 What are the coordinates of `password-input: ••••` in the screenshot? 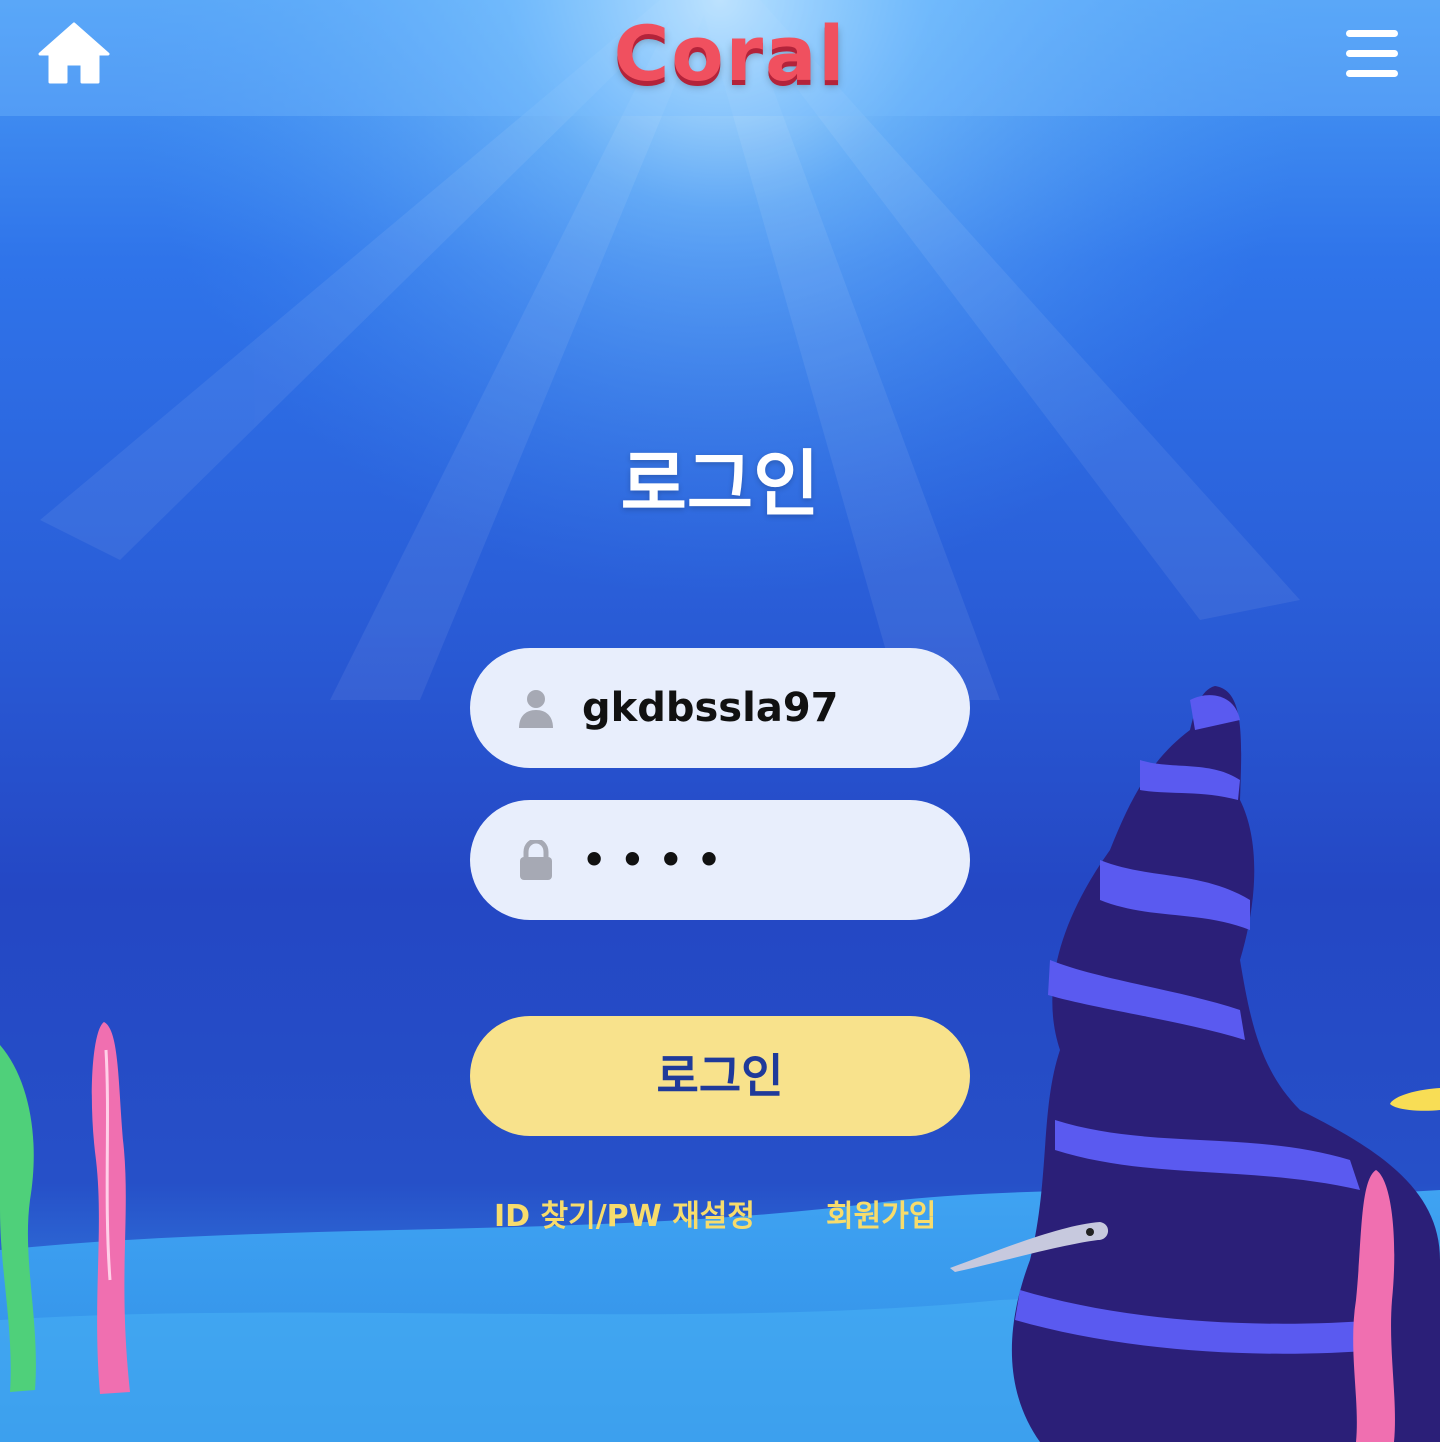 It's located at (658, 860).